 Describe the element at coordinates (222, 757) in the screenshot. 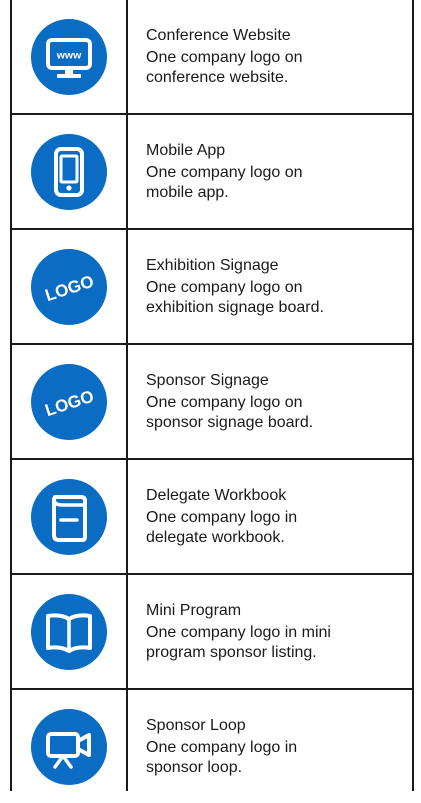

I see `item-description: One company logo in sponsor loop.` at that location.